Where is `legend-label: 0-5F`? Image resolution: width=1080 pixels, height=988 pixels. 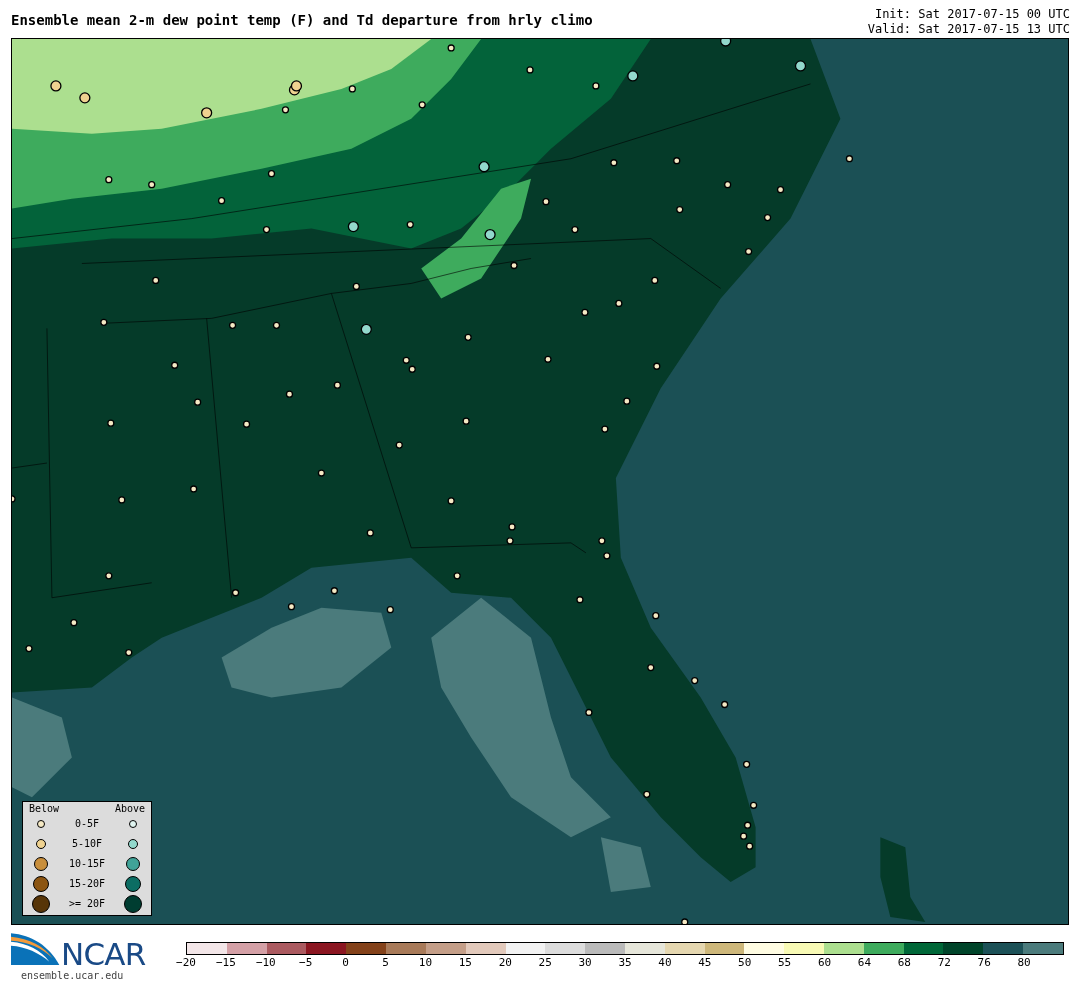
legend-label: 0-5F is located at coordinates (87, 824).